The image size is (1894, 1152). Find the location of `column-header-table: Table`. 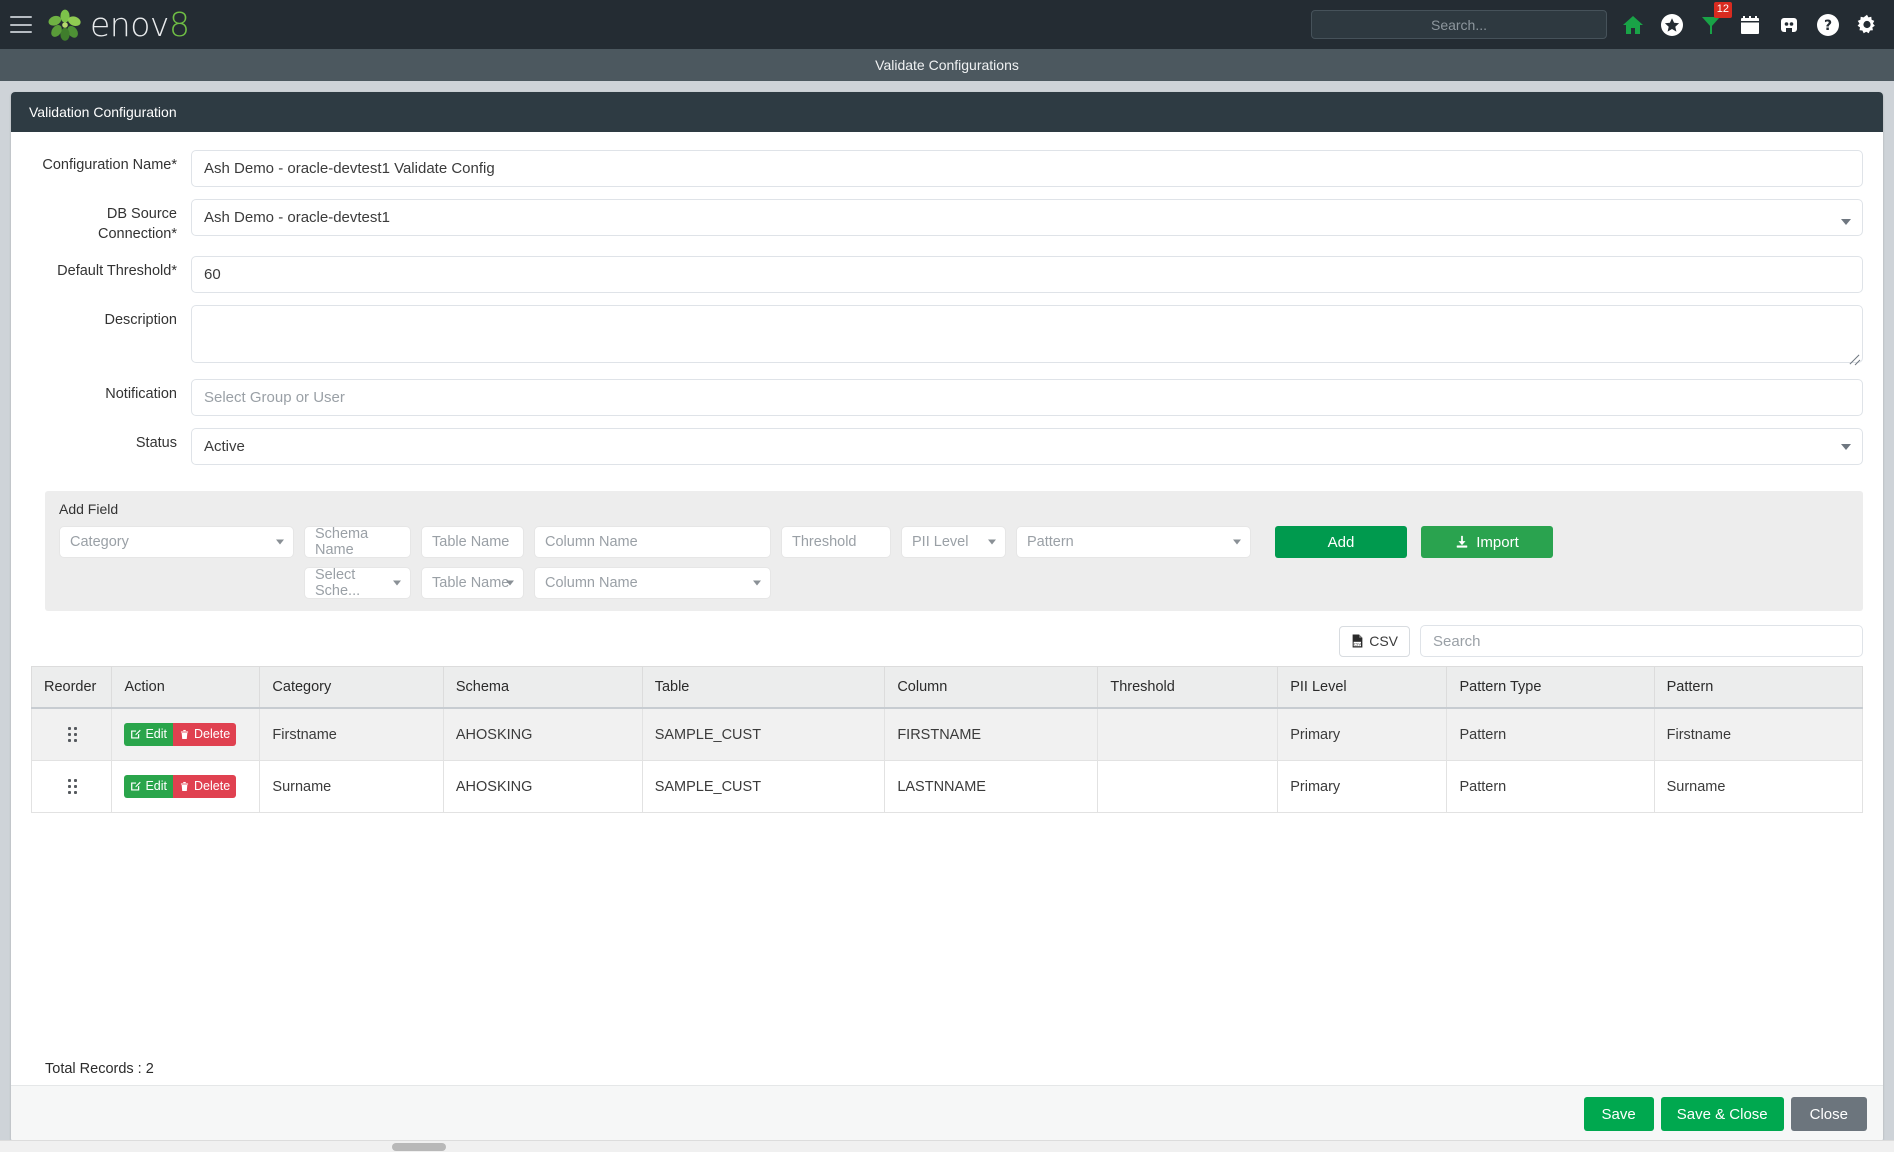

column-header-table: Table is located at coordinates (763, 688).